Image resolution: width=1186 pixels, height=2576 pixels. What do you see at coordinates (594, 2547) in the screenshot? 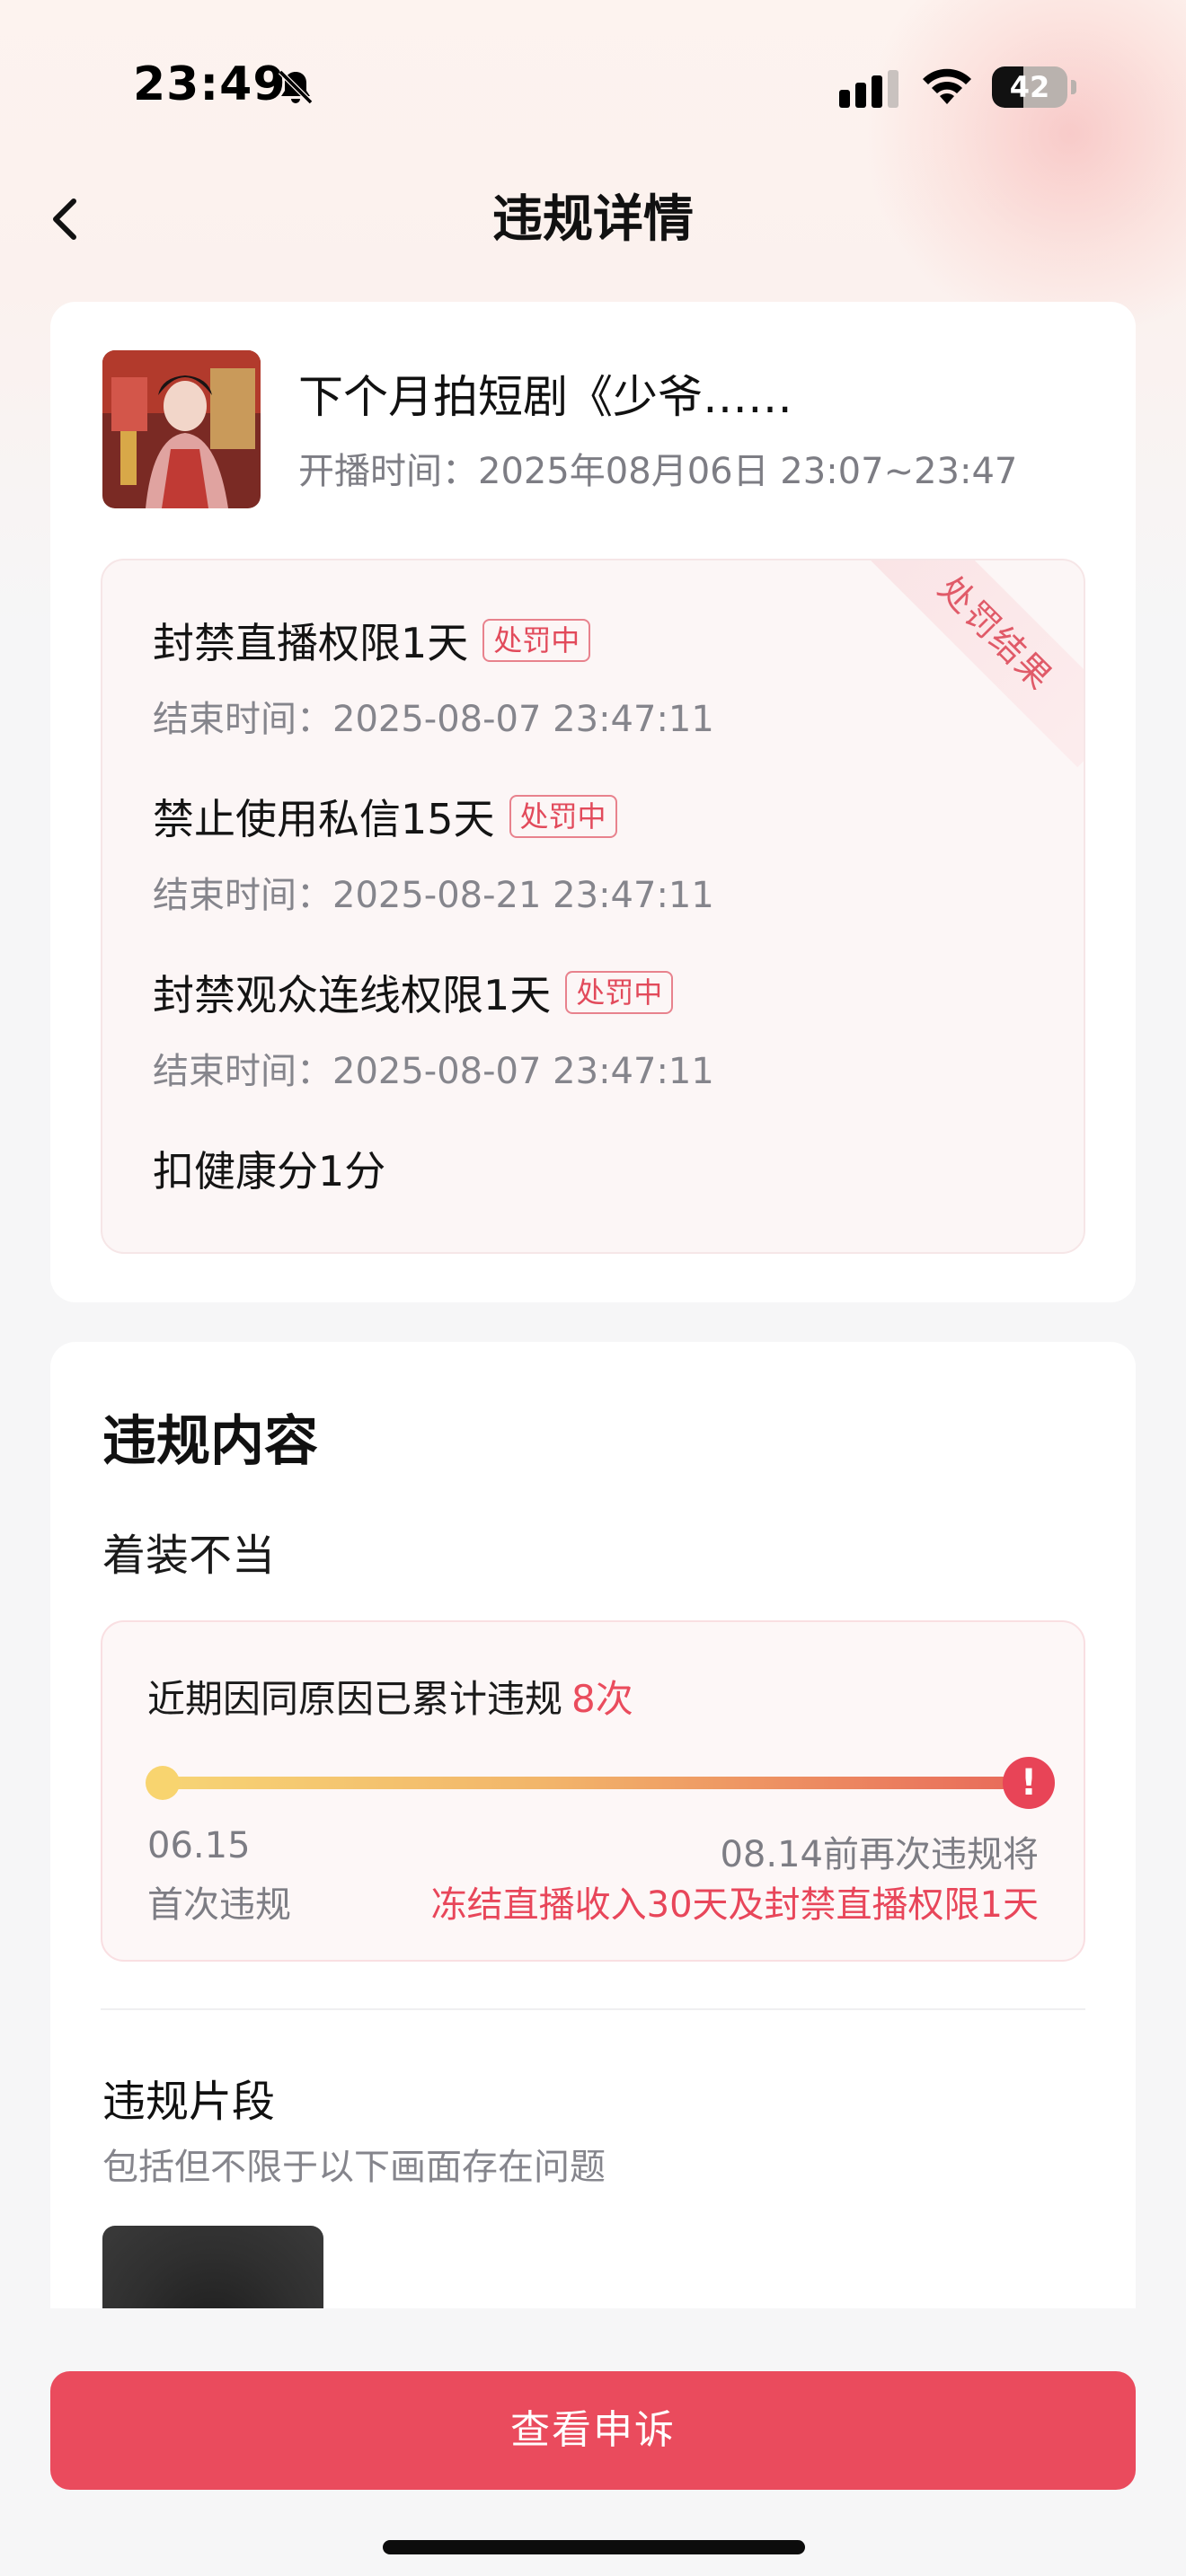
I see `home-indicator` at bounding box center [594, 2547].